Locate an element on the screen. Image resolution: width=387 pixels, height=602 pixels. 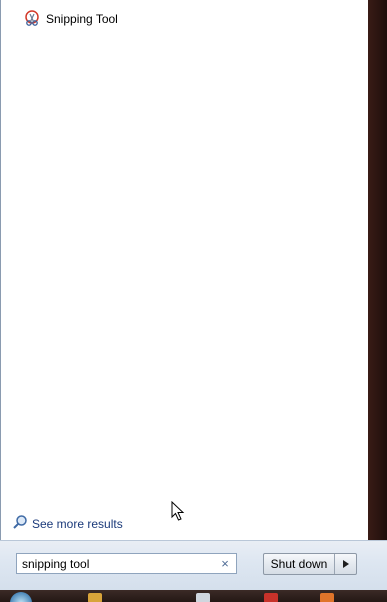
shutdown-button: Shut down is located at coordinates (299, 564).